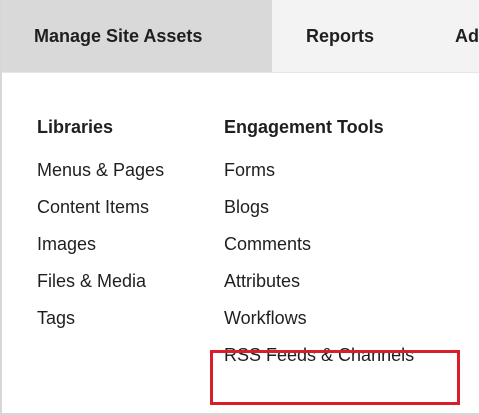  What do you see at coordinates (340, 36) in the screenshot?
I see `tab-reports: Reports` at bounding box center [340, 36].